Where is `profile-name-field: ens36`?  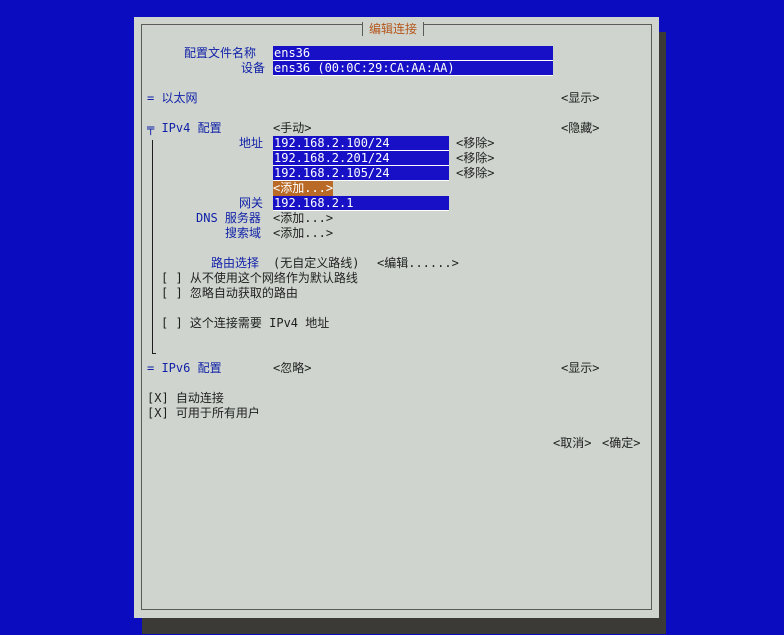
profile-name-field: ens36 is located at coordinates (413, 53).